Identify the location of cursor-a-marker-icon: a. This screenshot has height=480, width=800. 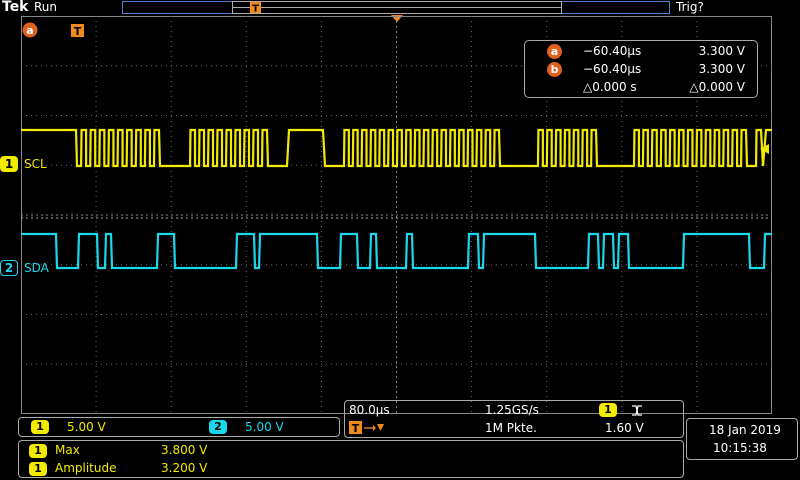
(30, 30).